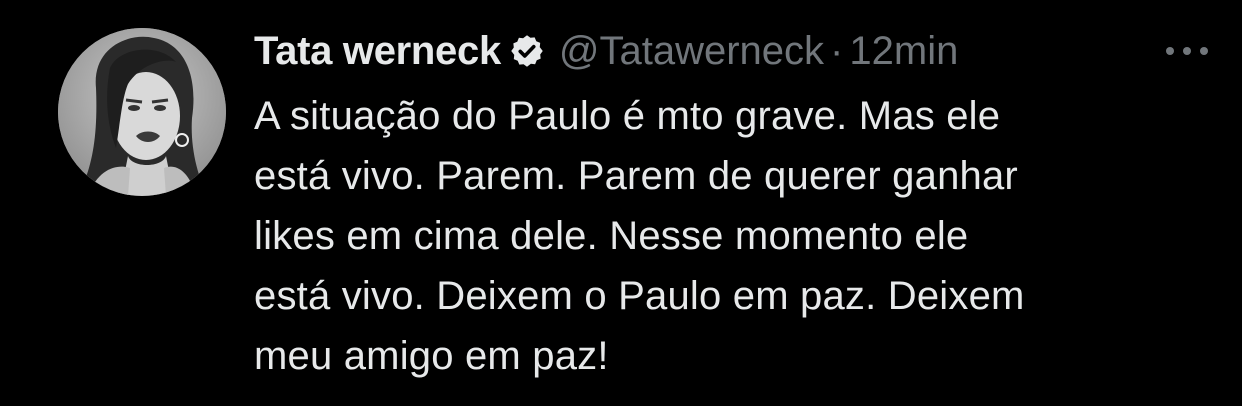 The image size is (1242, 406). Describe the element at coordinates (1187, 51) in the screenshot. I see `more-horizontal-icon` at that location.